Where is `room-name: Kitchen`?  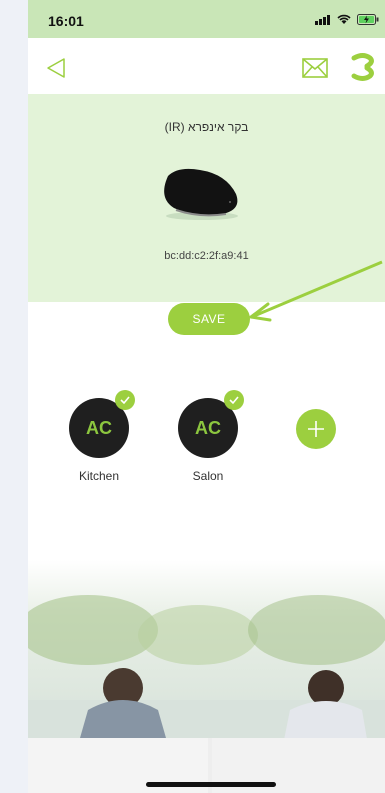 room-name: Kitchen is located at coordinates (99, 476).